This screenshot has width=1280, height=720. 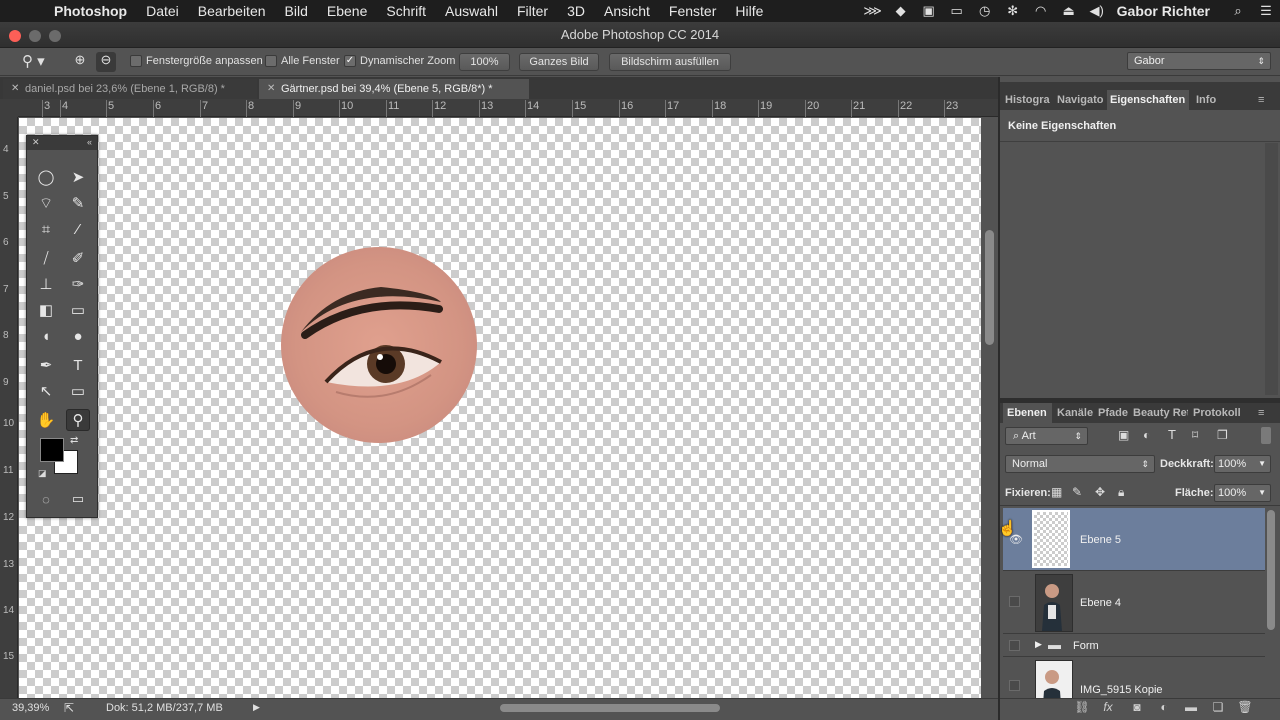 I want to click on workspace-select: Gabor ⇕, so click(x=1199, y=61).